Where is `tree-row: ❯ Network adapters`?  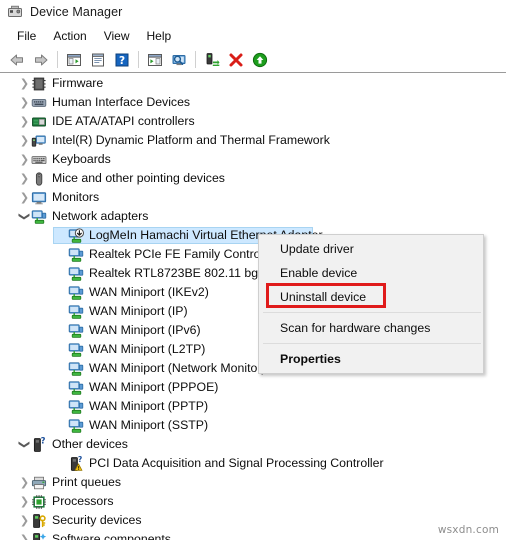
tree-row: ❯ Network adapters is located at coordinates (253, 216).